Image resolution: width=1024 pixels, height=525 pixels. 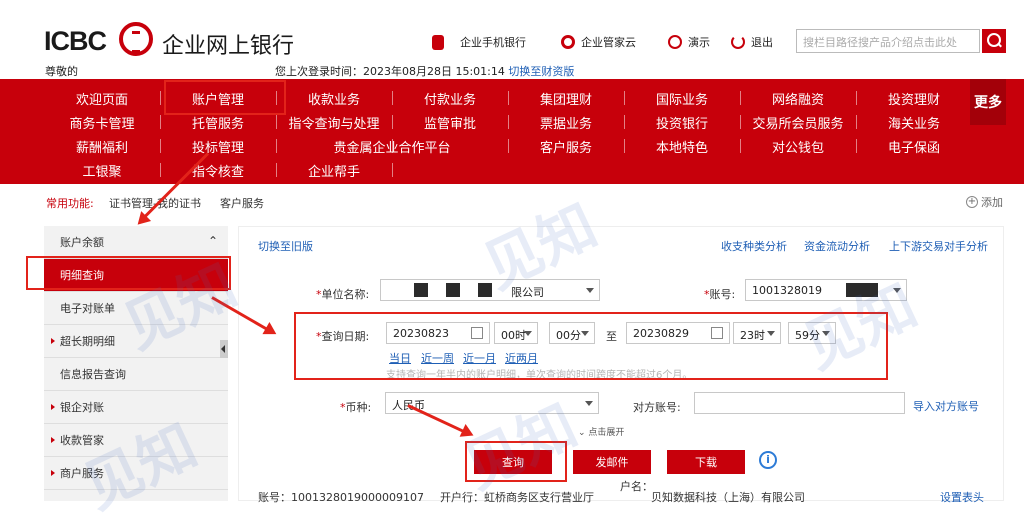 What do you see at coordinates (224, 349) in the screenshot?
I see `sidebar-collapse-handle` at bounding box center [224, 349].